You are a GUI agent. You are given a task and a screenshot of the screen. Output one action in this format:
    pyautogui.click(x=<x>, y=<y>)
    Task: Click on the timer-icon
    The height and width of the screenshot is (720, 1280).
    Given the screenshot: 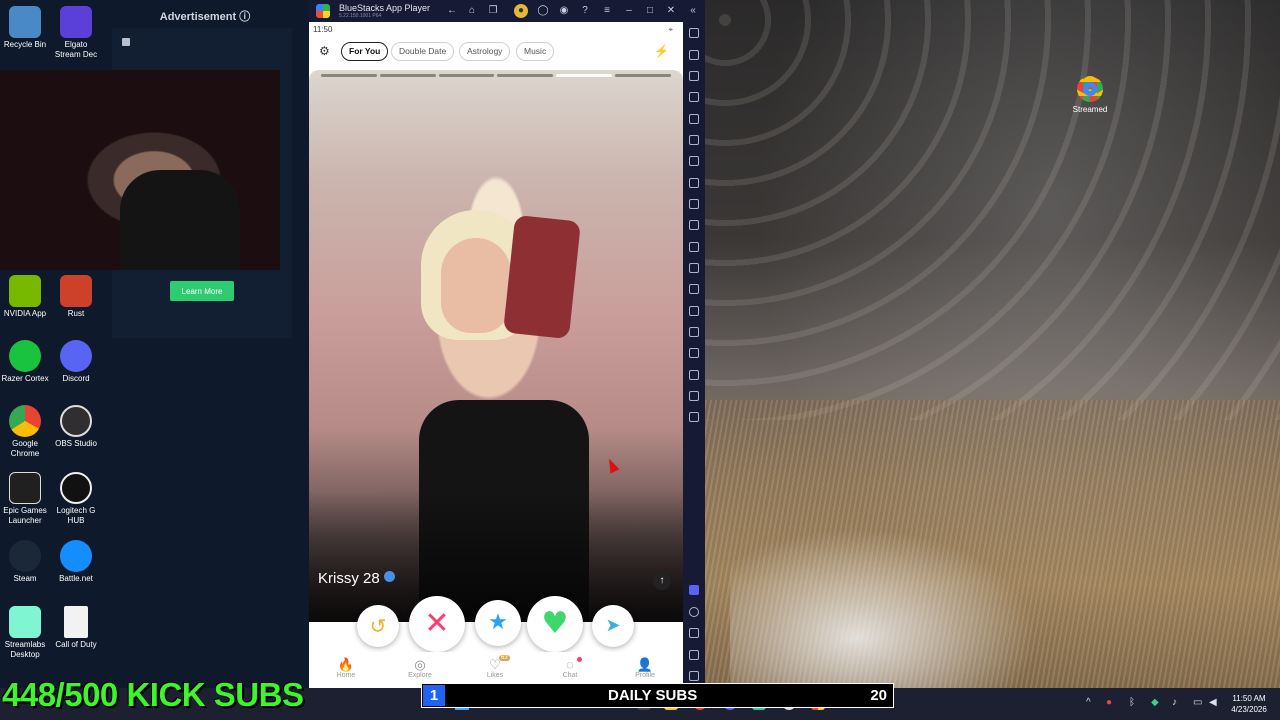 What is the action you would take?
    pyautogui.click(x=694, y=396)
    